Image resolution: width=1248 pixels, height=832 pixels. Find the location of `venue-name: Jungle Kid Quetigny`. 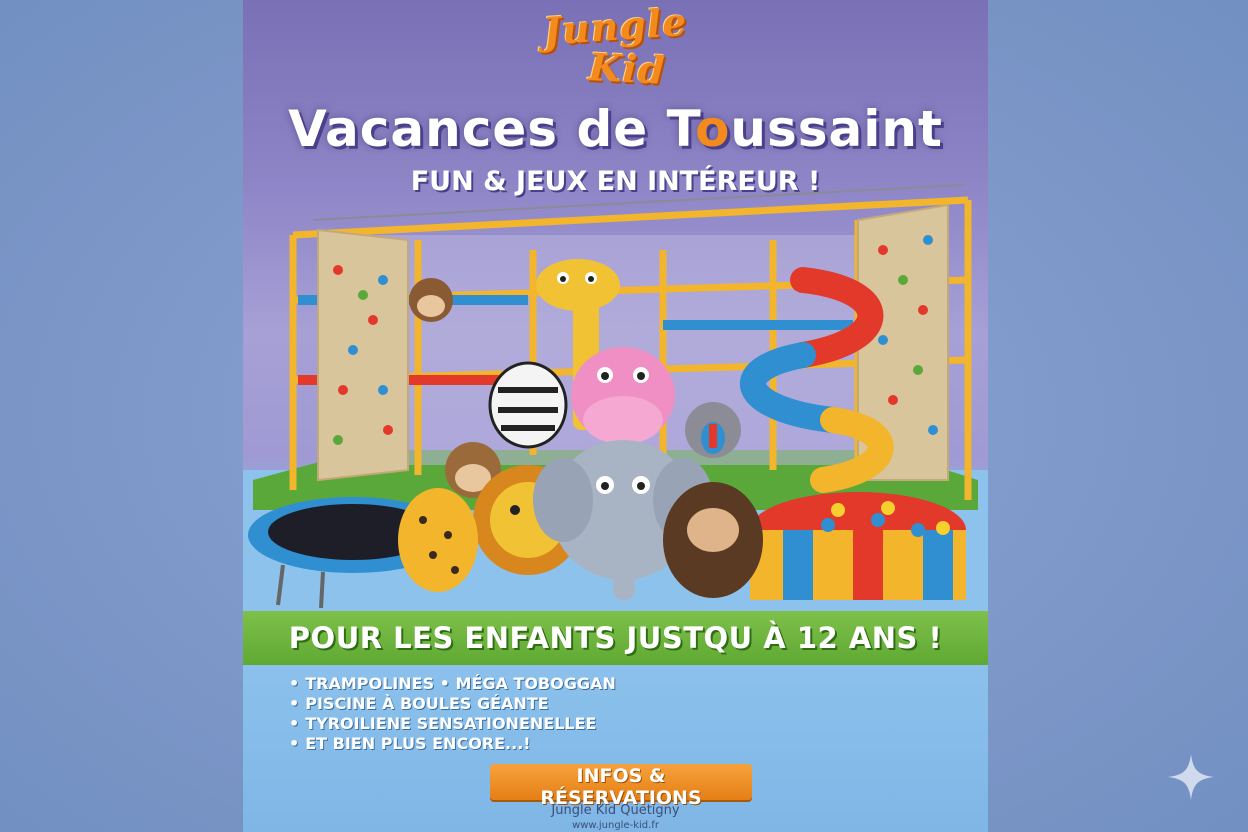

venue-name: Jungle Kid Quetigny is located at coordinates (615, 810).